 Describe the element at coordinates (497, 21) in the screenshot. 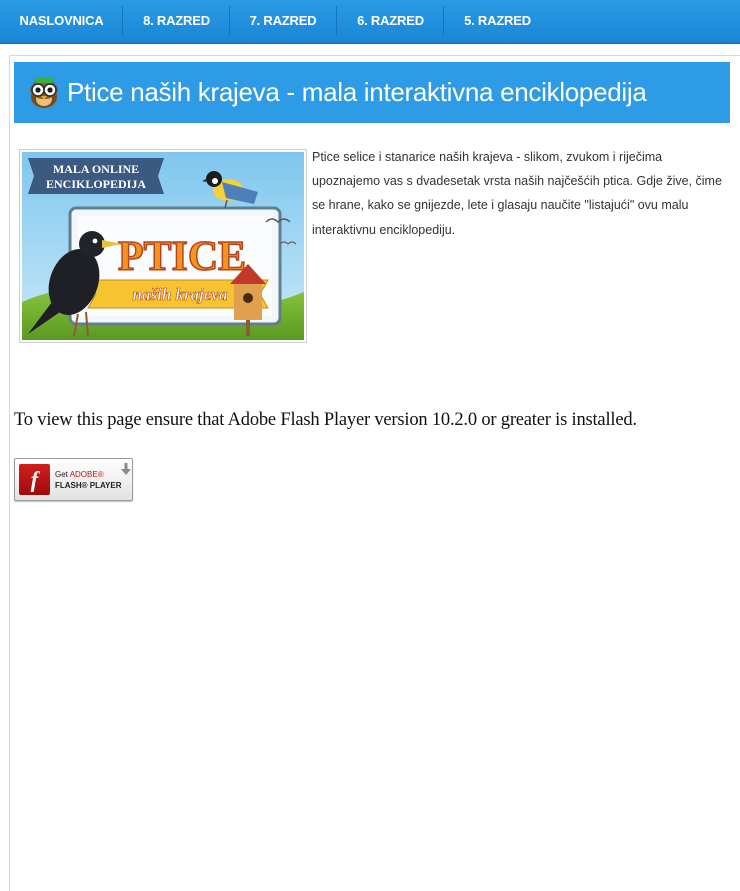

I see `nav-item-5-razred: 5. RAZRED` at that location.